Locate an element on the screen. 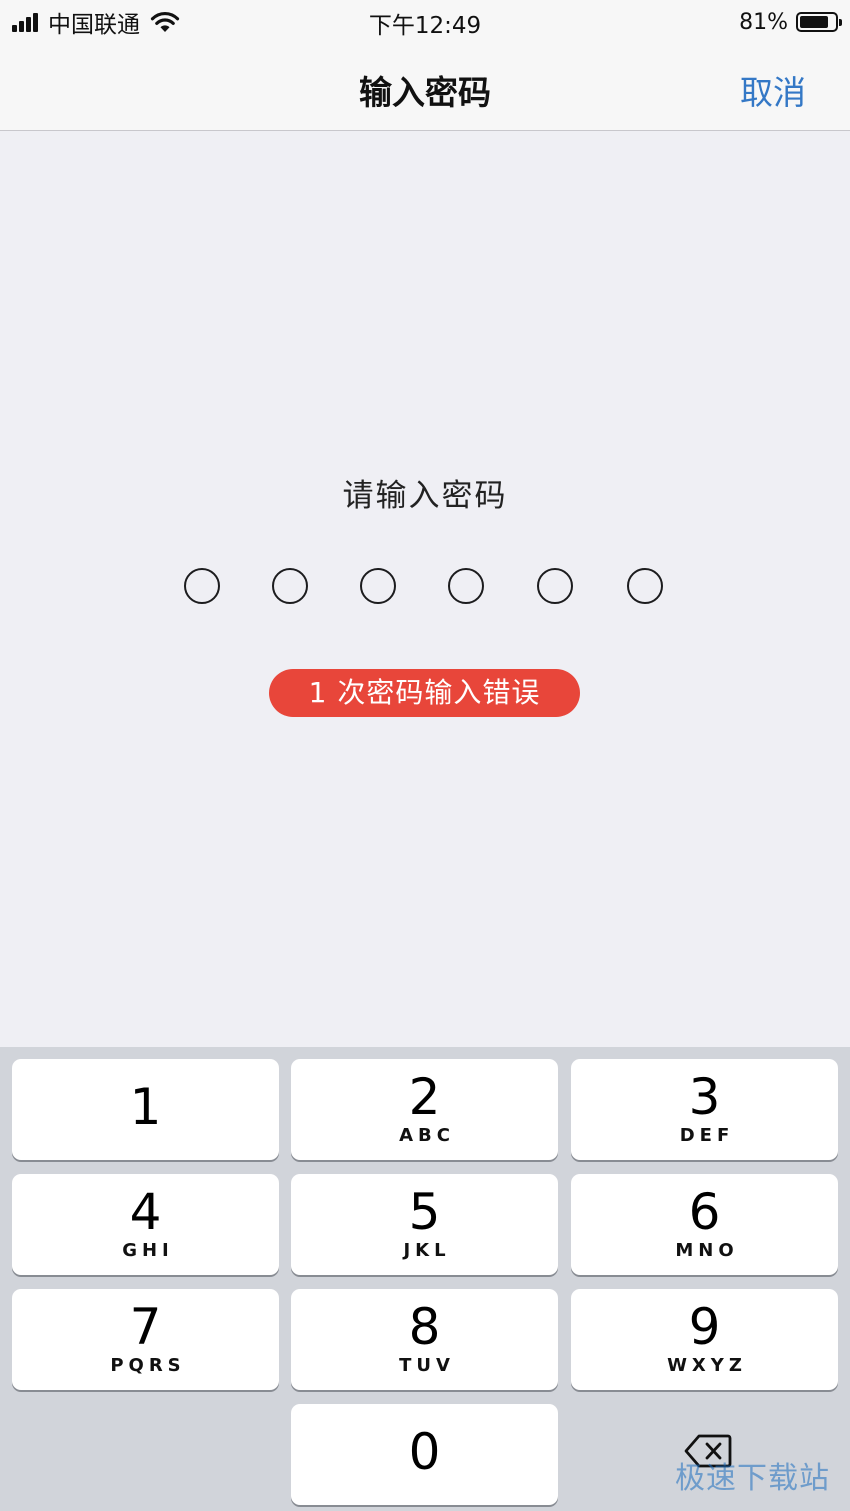 Image resolution: width=850 pixels, height=1511 pixels. status-right: 81% is located at coordinates (790, 22).